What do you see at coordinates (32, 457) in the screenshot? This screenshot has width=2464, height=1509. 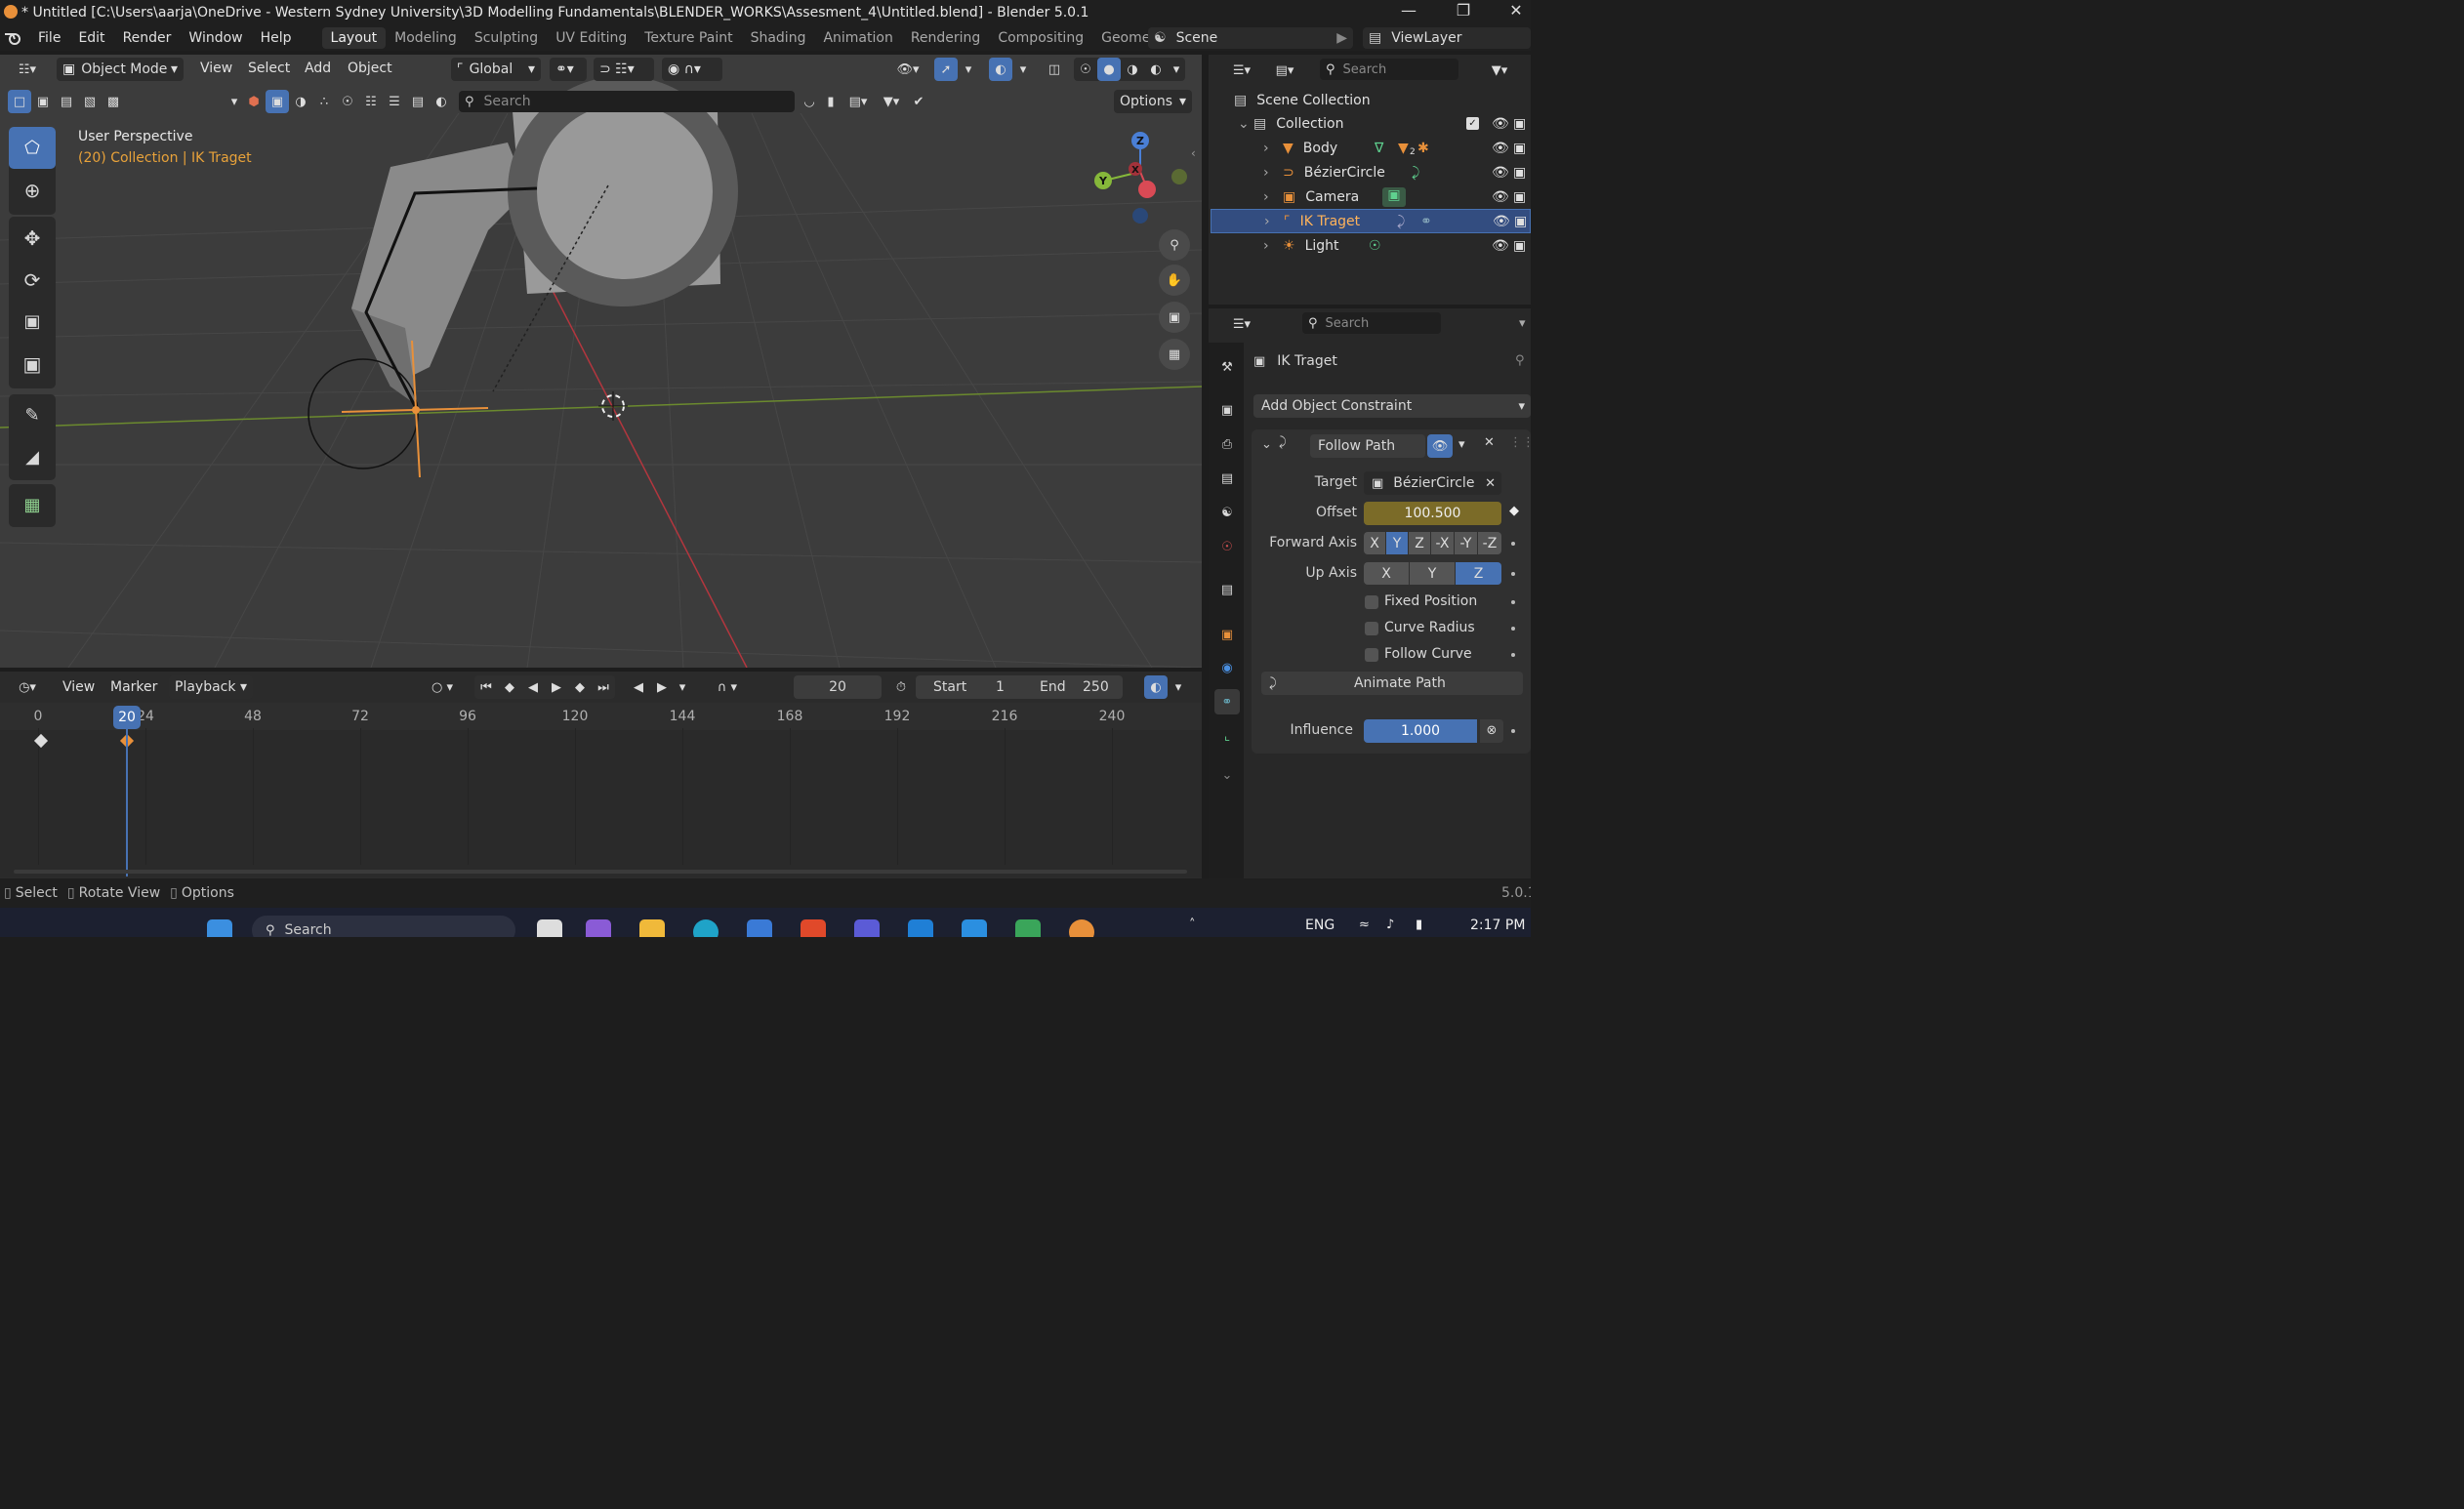 I see `measure-tool-icon: ◢` at bounding box center [32, 457].